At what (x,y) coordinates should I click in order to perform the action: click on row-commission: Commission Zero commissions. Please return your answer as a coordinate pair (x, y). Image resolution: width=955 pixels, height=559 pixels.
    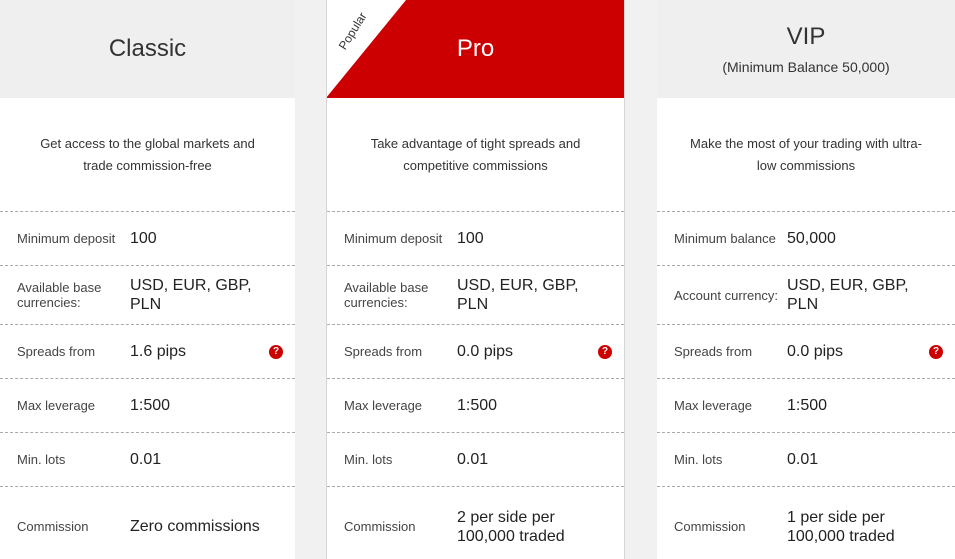
    Looking at the image, I should click on (147, 523).